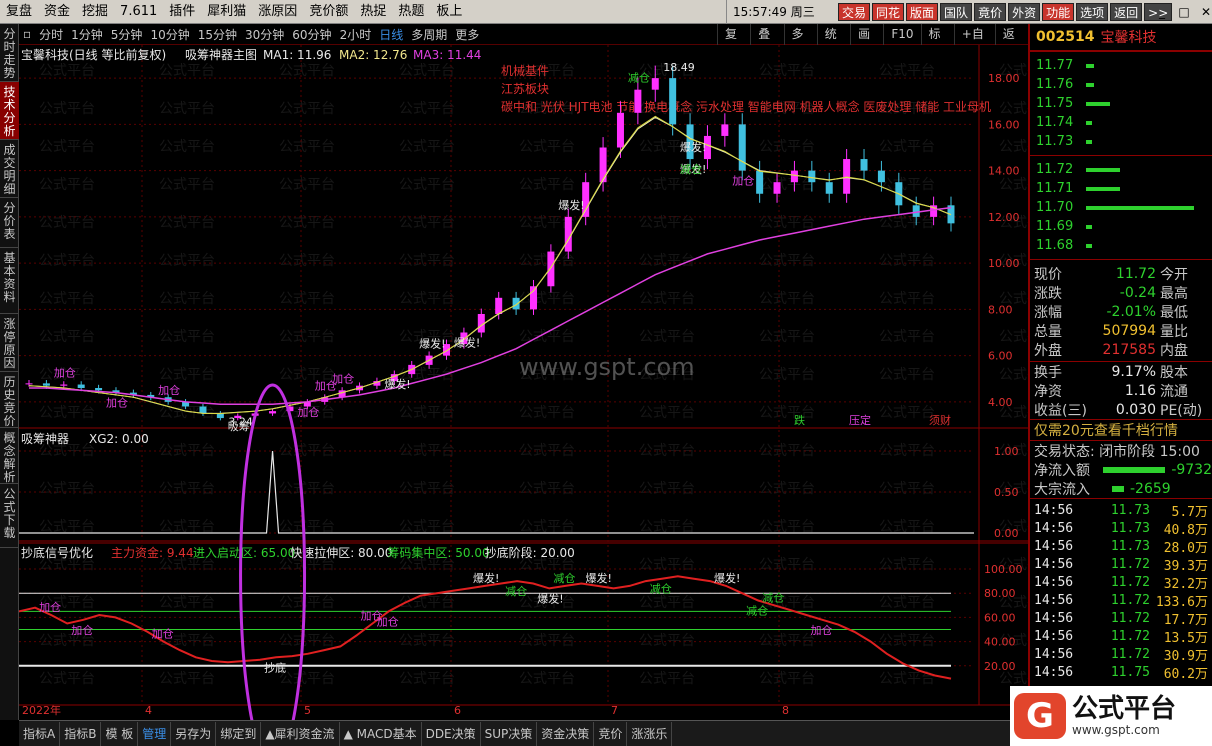 The image size is (1212, 746). I want to click on indicator-tab: 绑定到, so click(239, 733).